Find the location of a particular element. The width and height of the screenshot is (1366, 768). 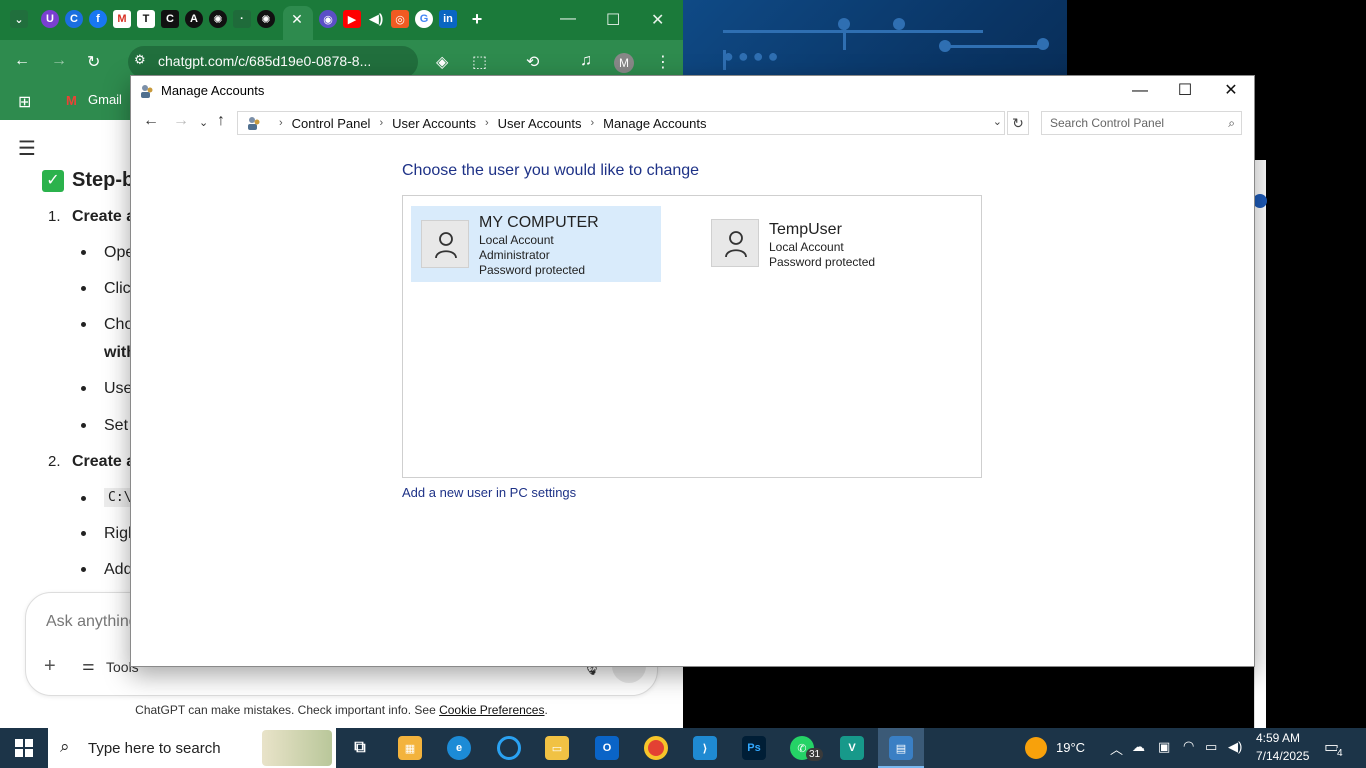

tab-icon-6: C is located at coordinates (170, 19).